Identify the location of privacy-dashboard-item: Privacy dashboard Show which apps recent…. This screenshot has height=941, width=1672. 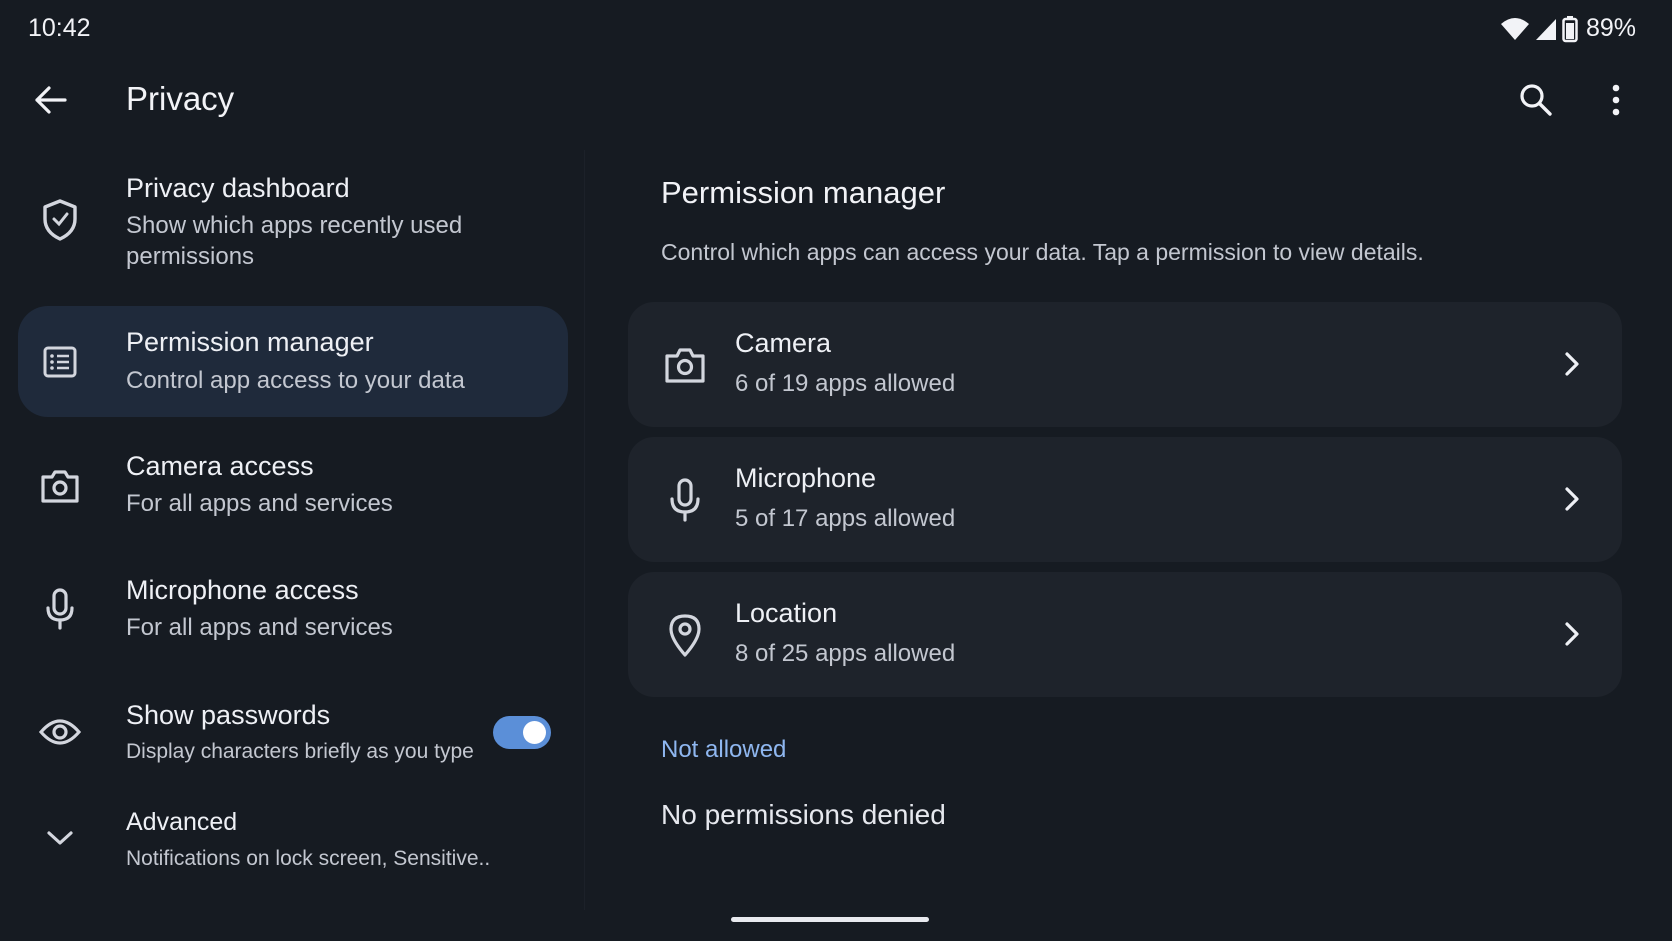
(293, 220).